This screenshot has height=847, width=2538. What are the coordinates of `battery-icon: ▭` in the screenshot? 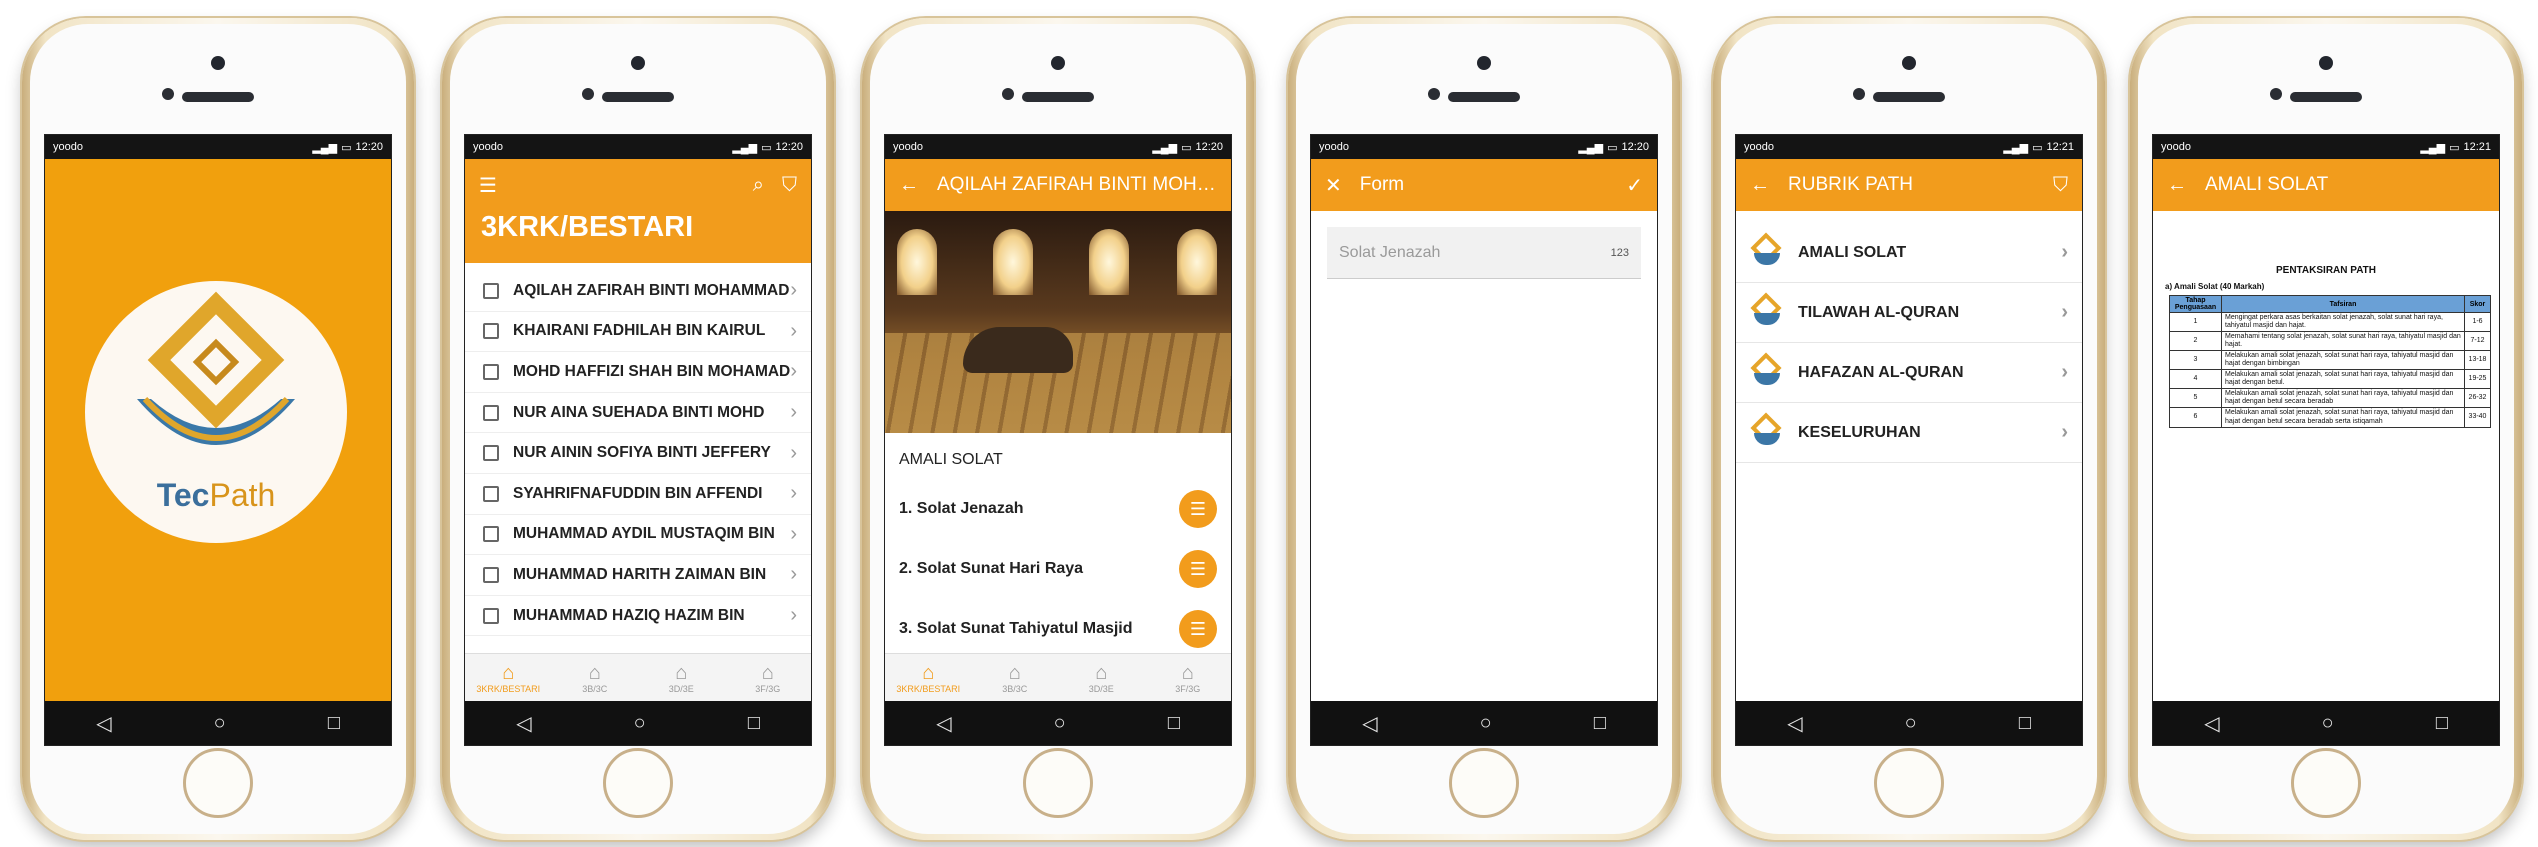 It's located at (1612, 147).